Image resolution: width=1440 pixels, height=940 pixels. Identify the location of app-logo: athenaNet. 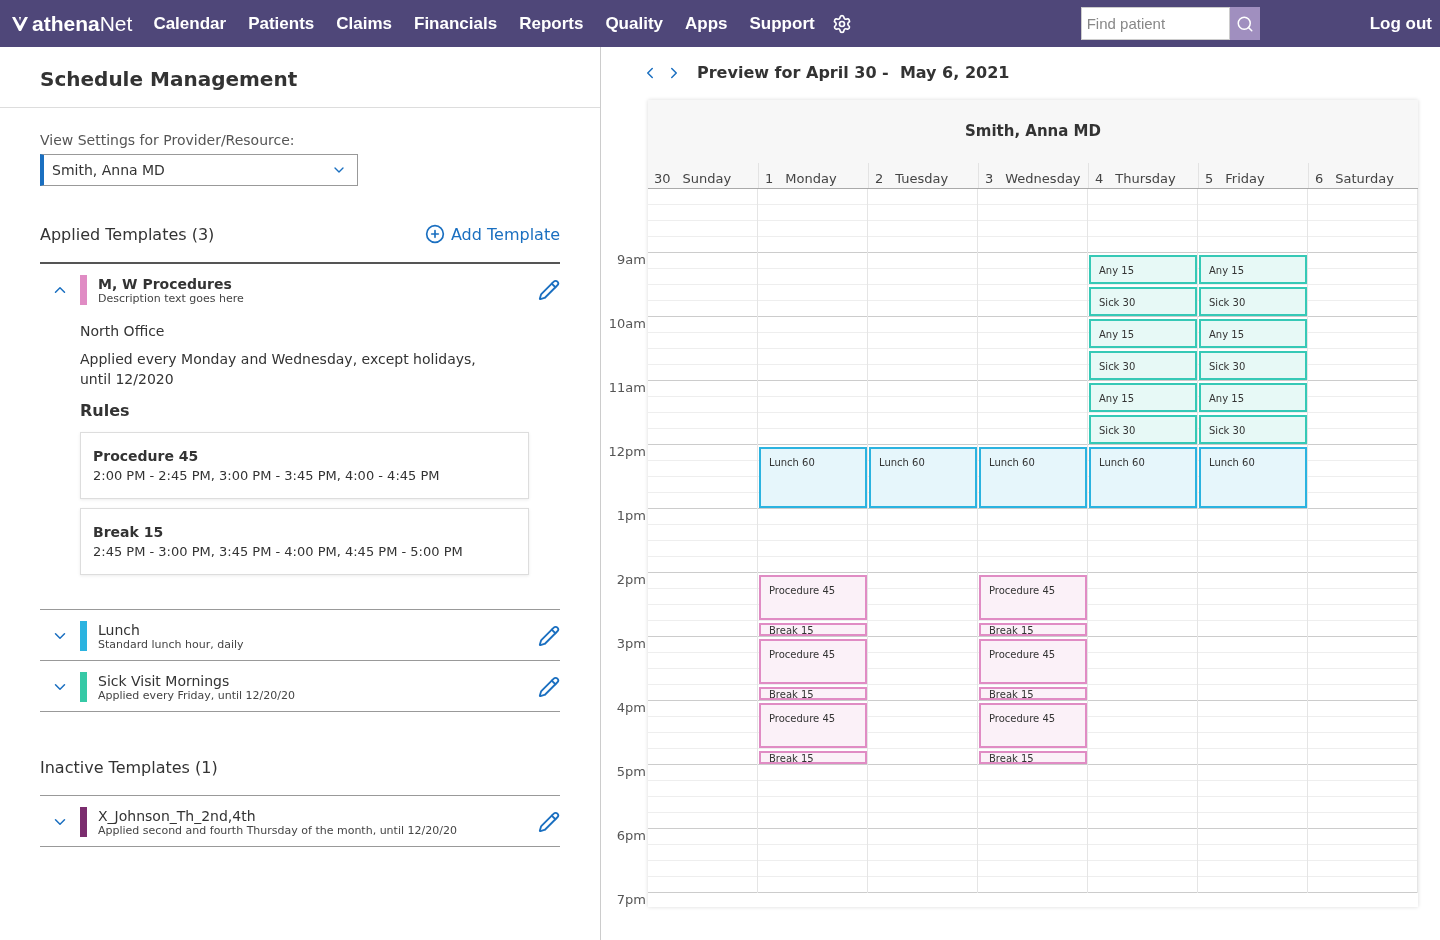
(71, 23).